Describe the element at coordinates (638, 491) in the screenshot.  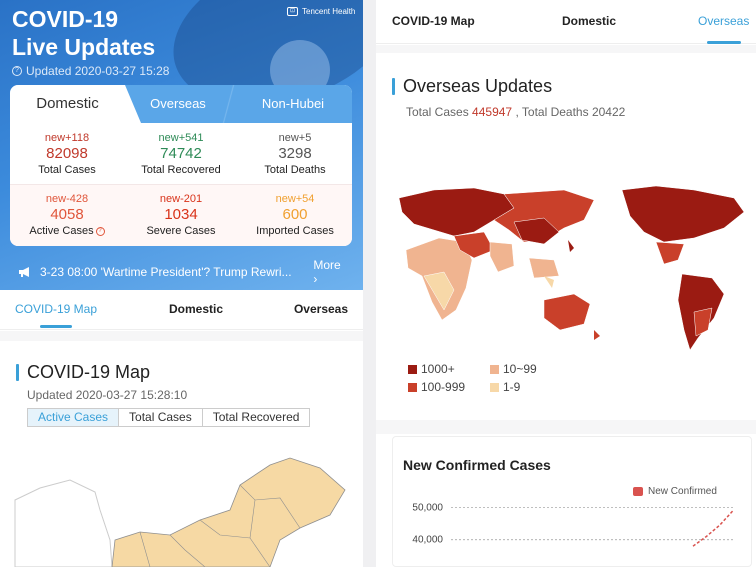
I see `legend-swatch` at that location.